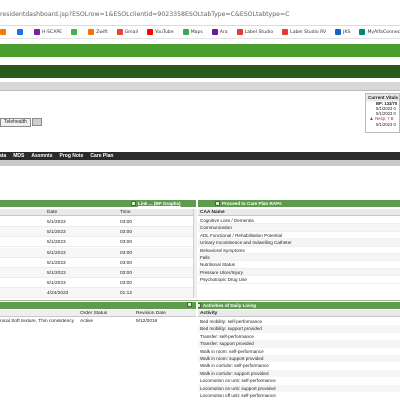  Describe the element at coordinates (299, 336) in the screenshot. I see `adl-item: Transfer: self-performance` at that location.